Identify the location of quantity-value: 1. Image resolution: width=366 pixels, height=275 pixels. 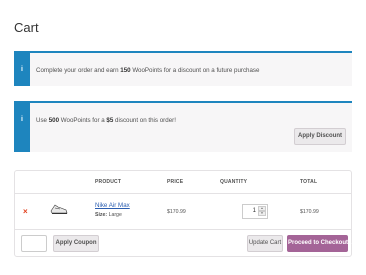
(254, 211).